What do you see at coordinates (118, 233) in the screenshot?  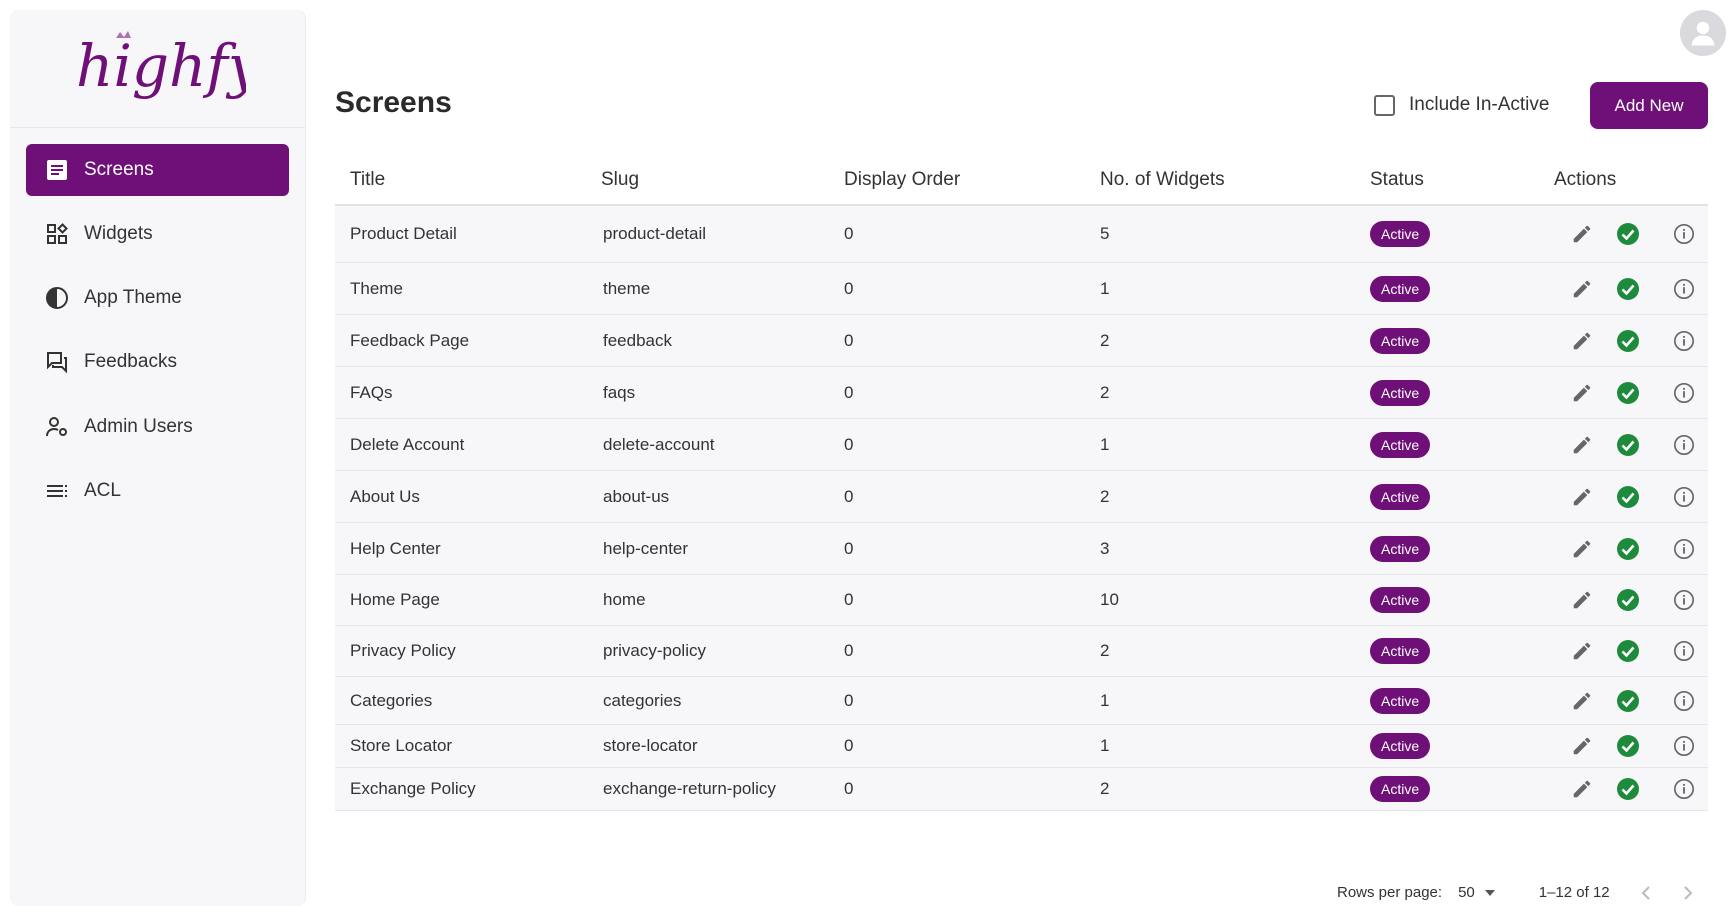 I see `sidebar-item-label: Widgets` at bounding box center [118, 233].